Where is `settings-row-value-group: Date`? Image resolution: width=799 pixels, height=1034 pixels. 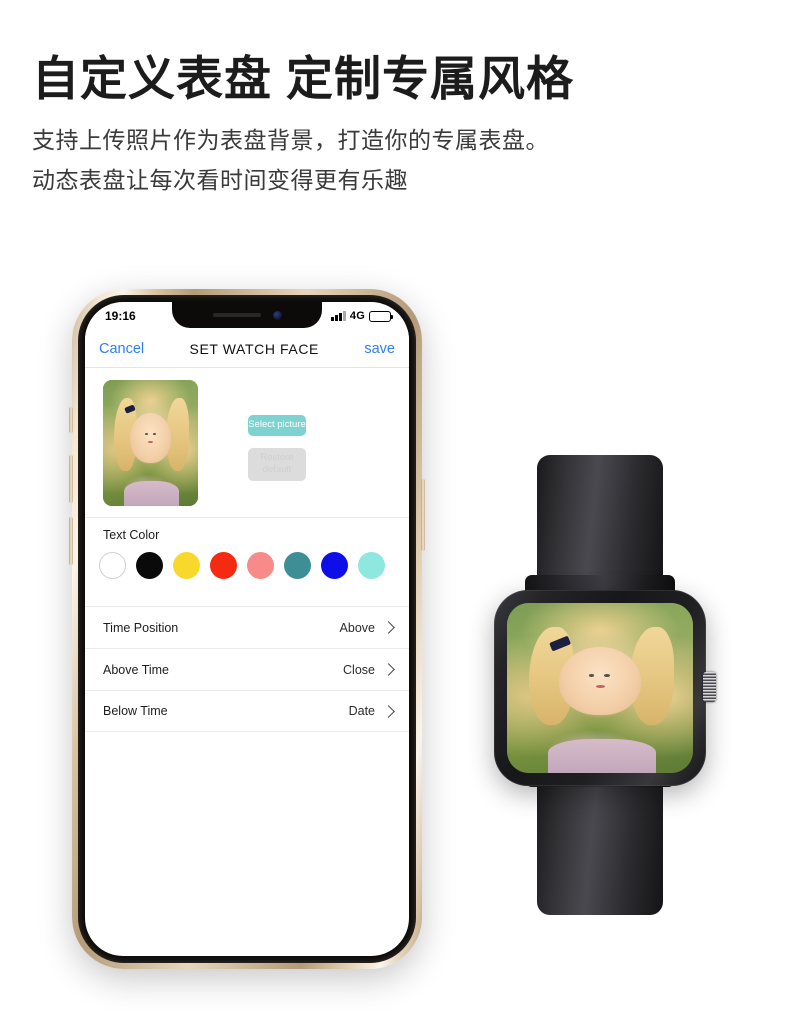 settings-row-value-group: Date is located at coordinates (371, 711).